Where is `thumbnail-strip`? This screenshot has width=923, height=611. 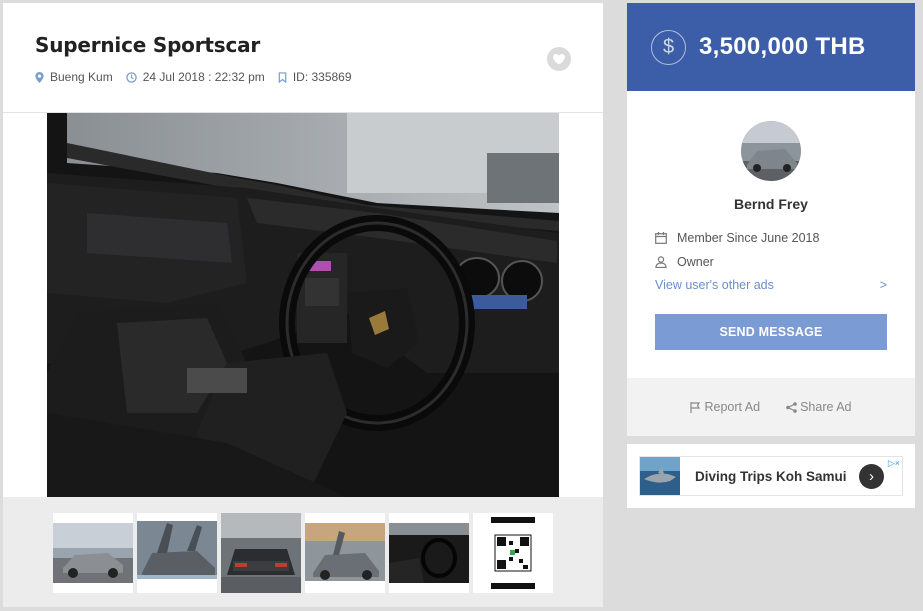
thumbnail-strip is located at coordinates (303, 552).